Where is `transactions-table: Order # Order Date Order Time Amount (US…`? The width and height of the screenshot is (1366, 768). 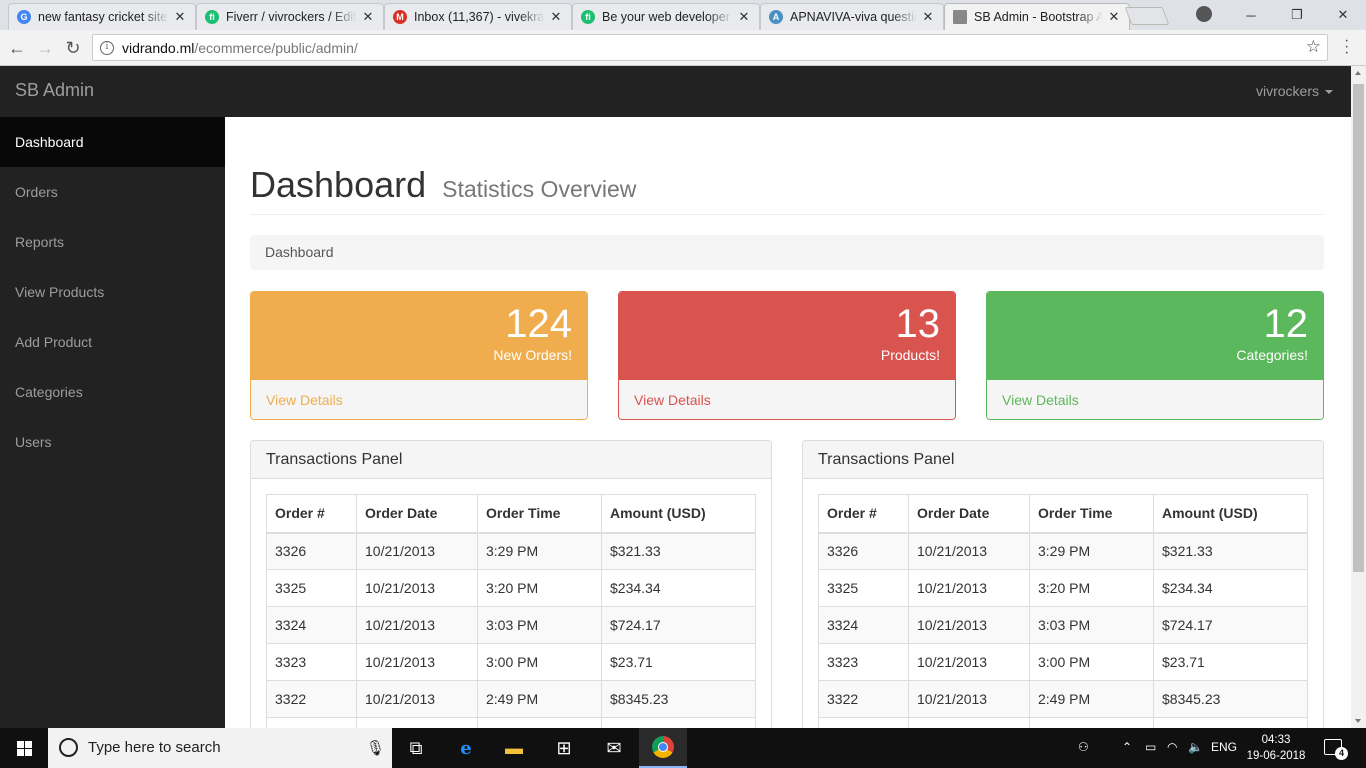 transactions-table: Order # Order Date Order Time Amount (US… is located at coordinates (1063, 611).